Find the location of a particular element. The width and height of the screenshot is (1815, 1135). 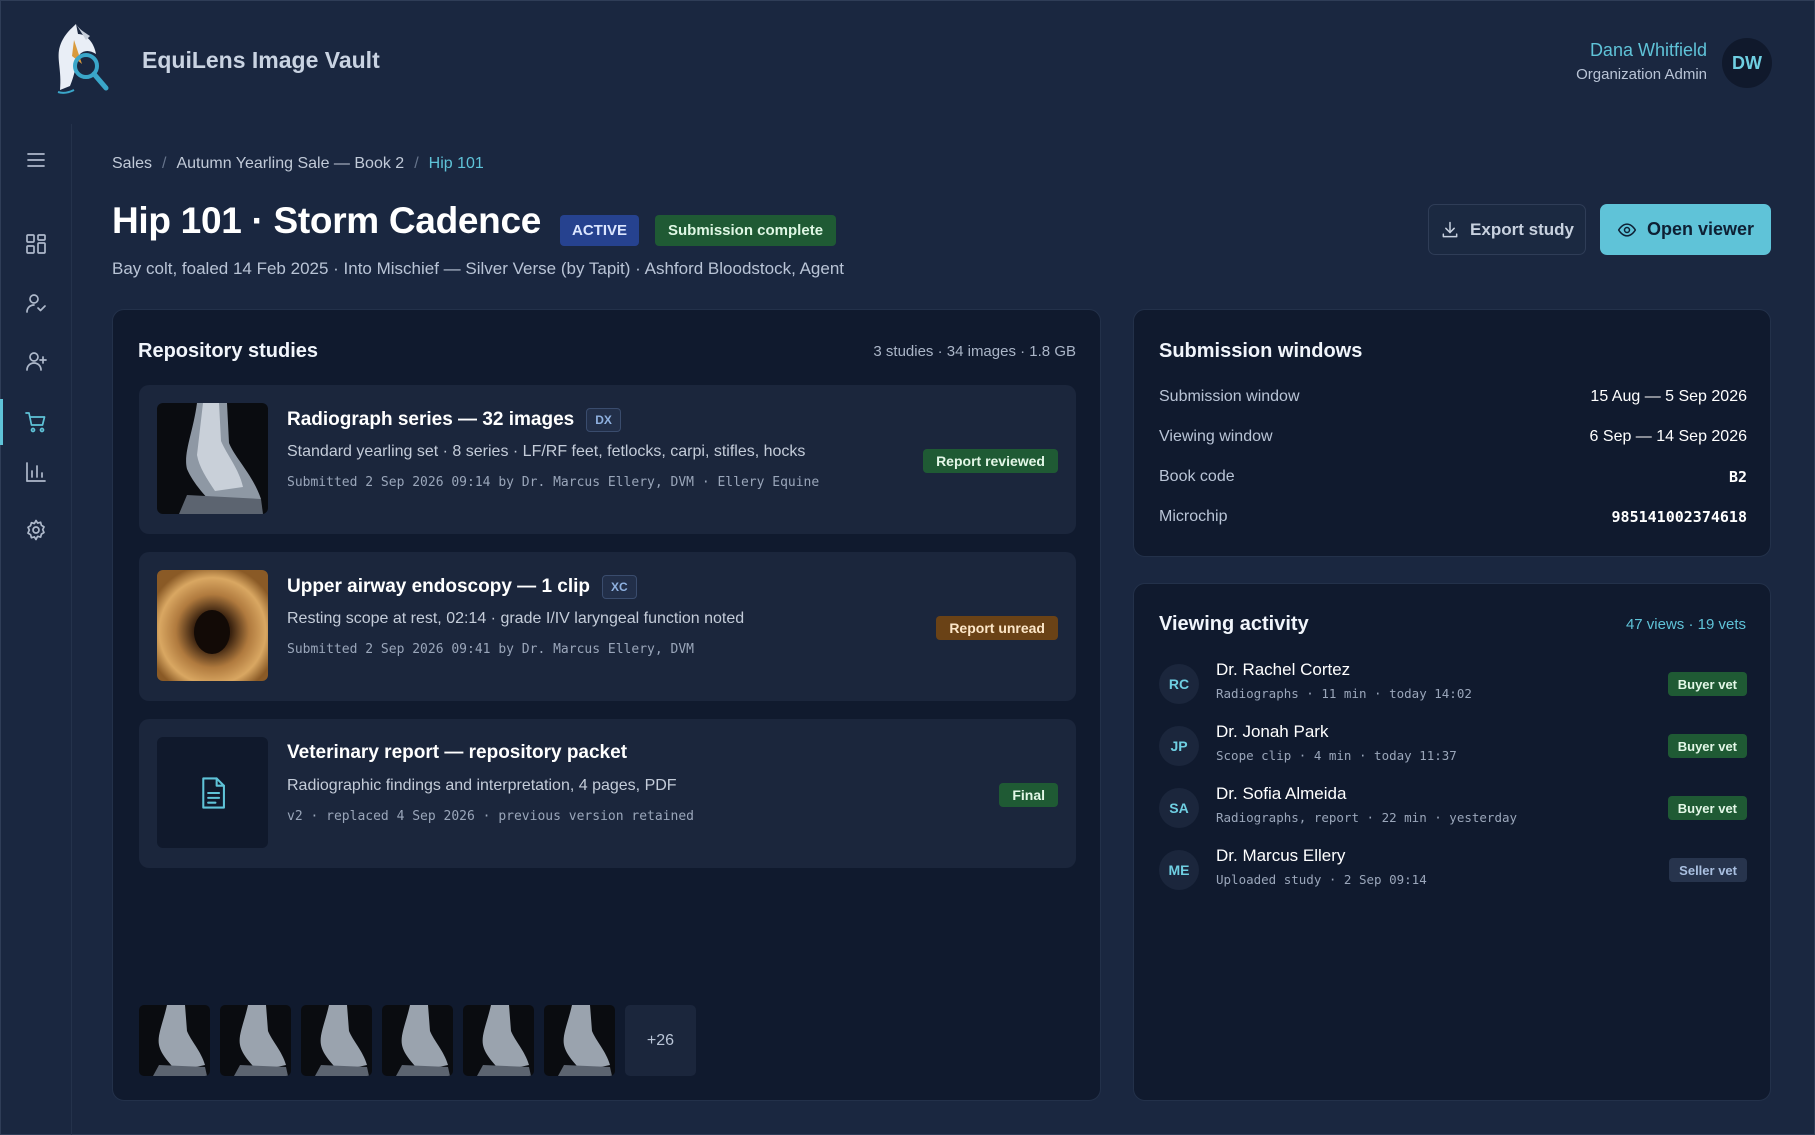

user-avatar: DW is located at coordinates (1747, 63).